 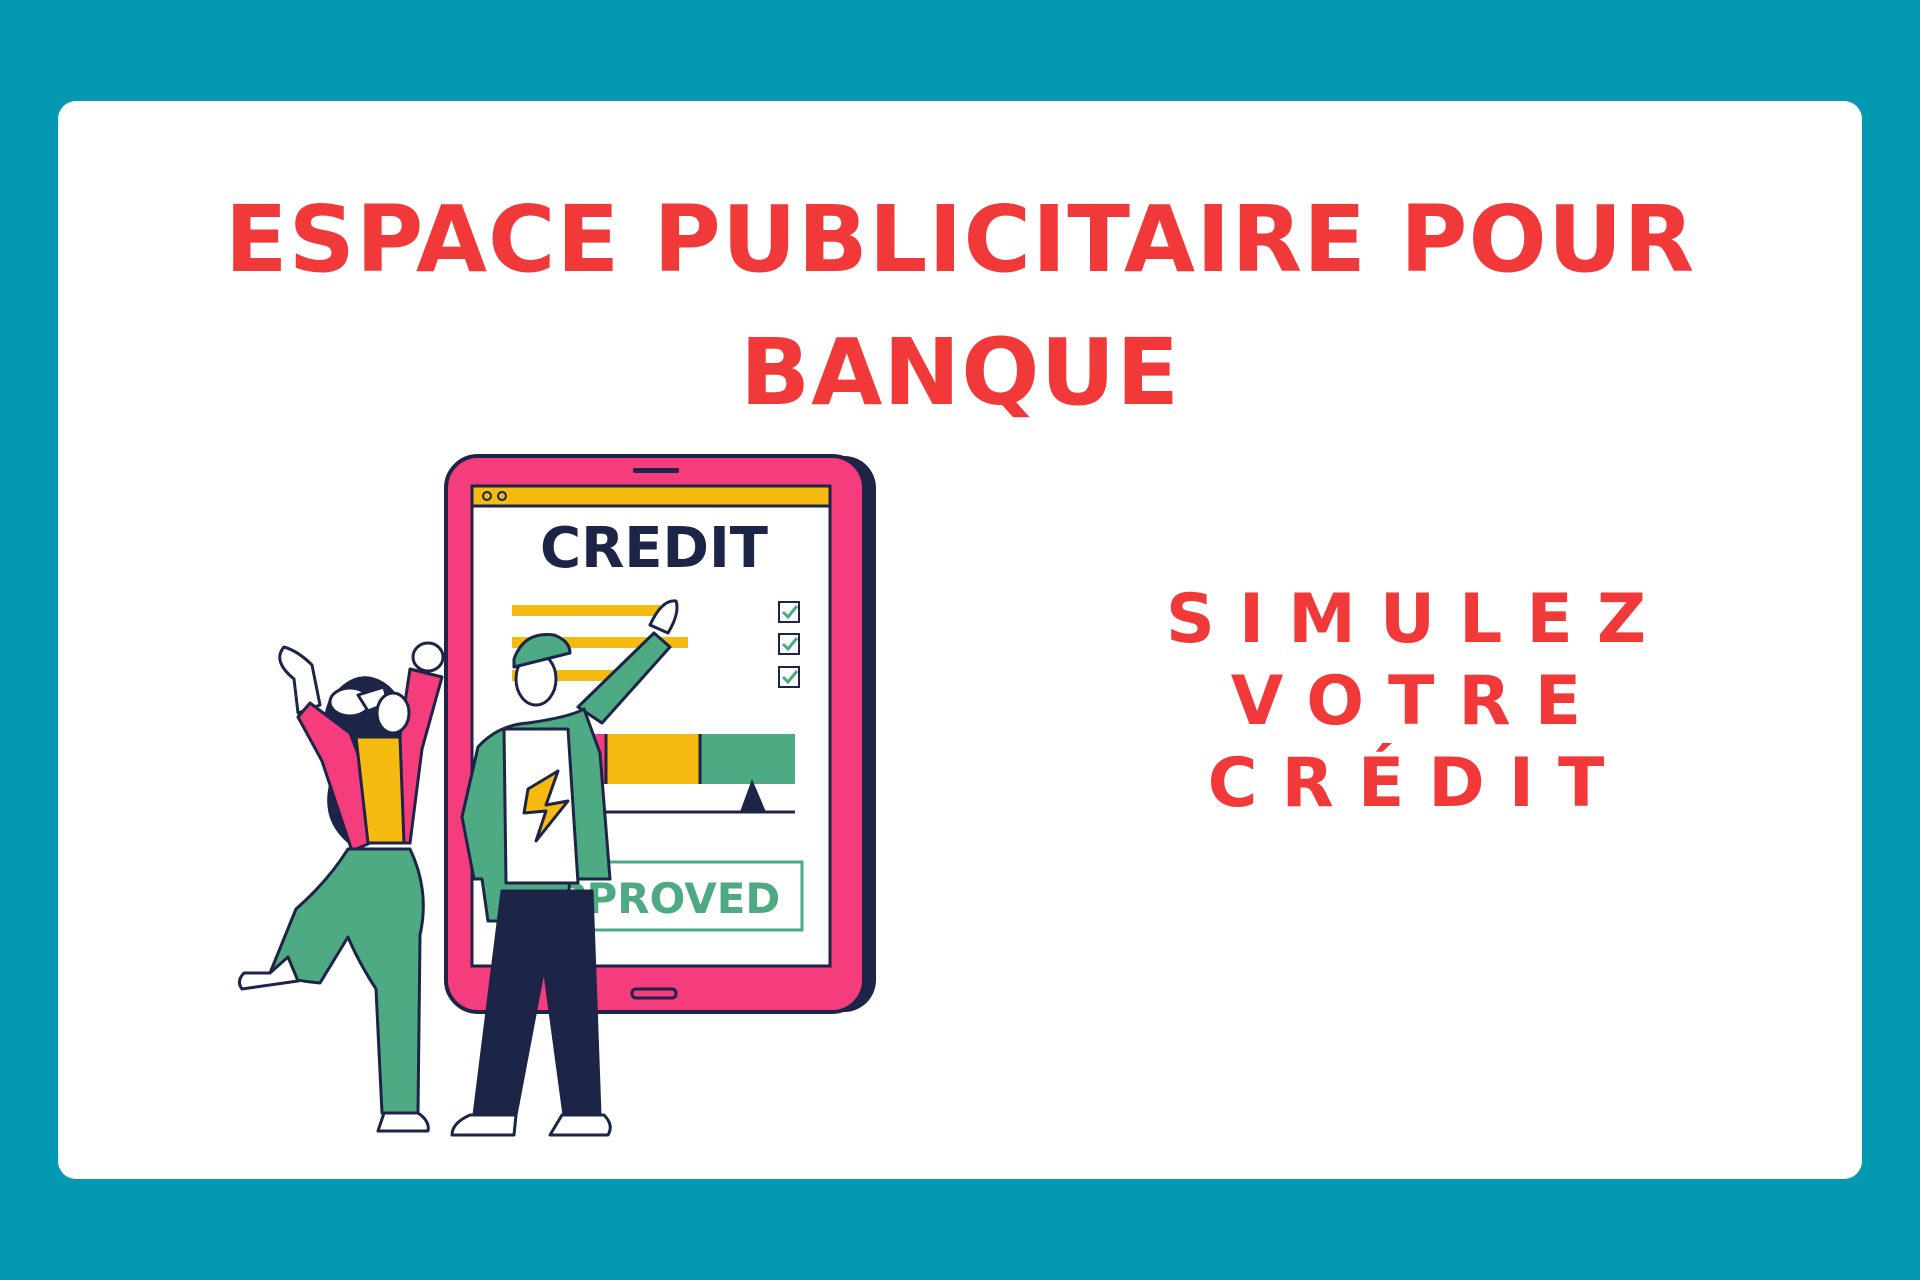 I want to click on simulate-credit-cta: SIMULEZ VOTRE CRÉDIT, so click(x=1418, y=702).